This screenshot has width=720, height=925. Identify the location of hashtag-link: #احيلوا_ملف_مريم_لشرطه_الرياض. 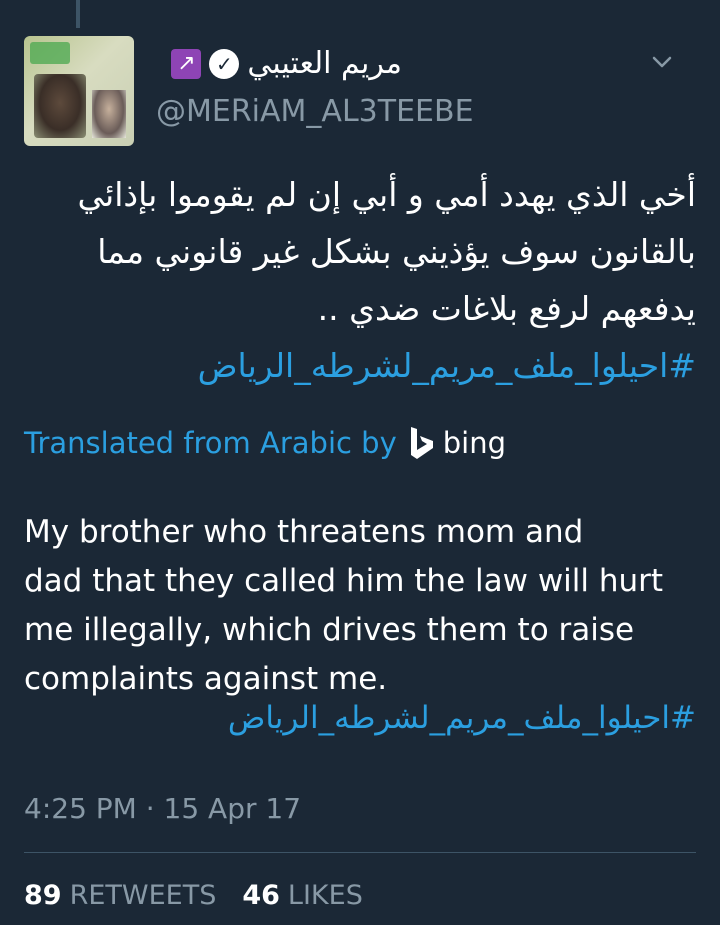
(360, 365).